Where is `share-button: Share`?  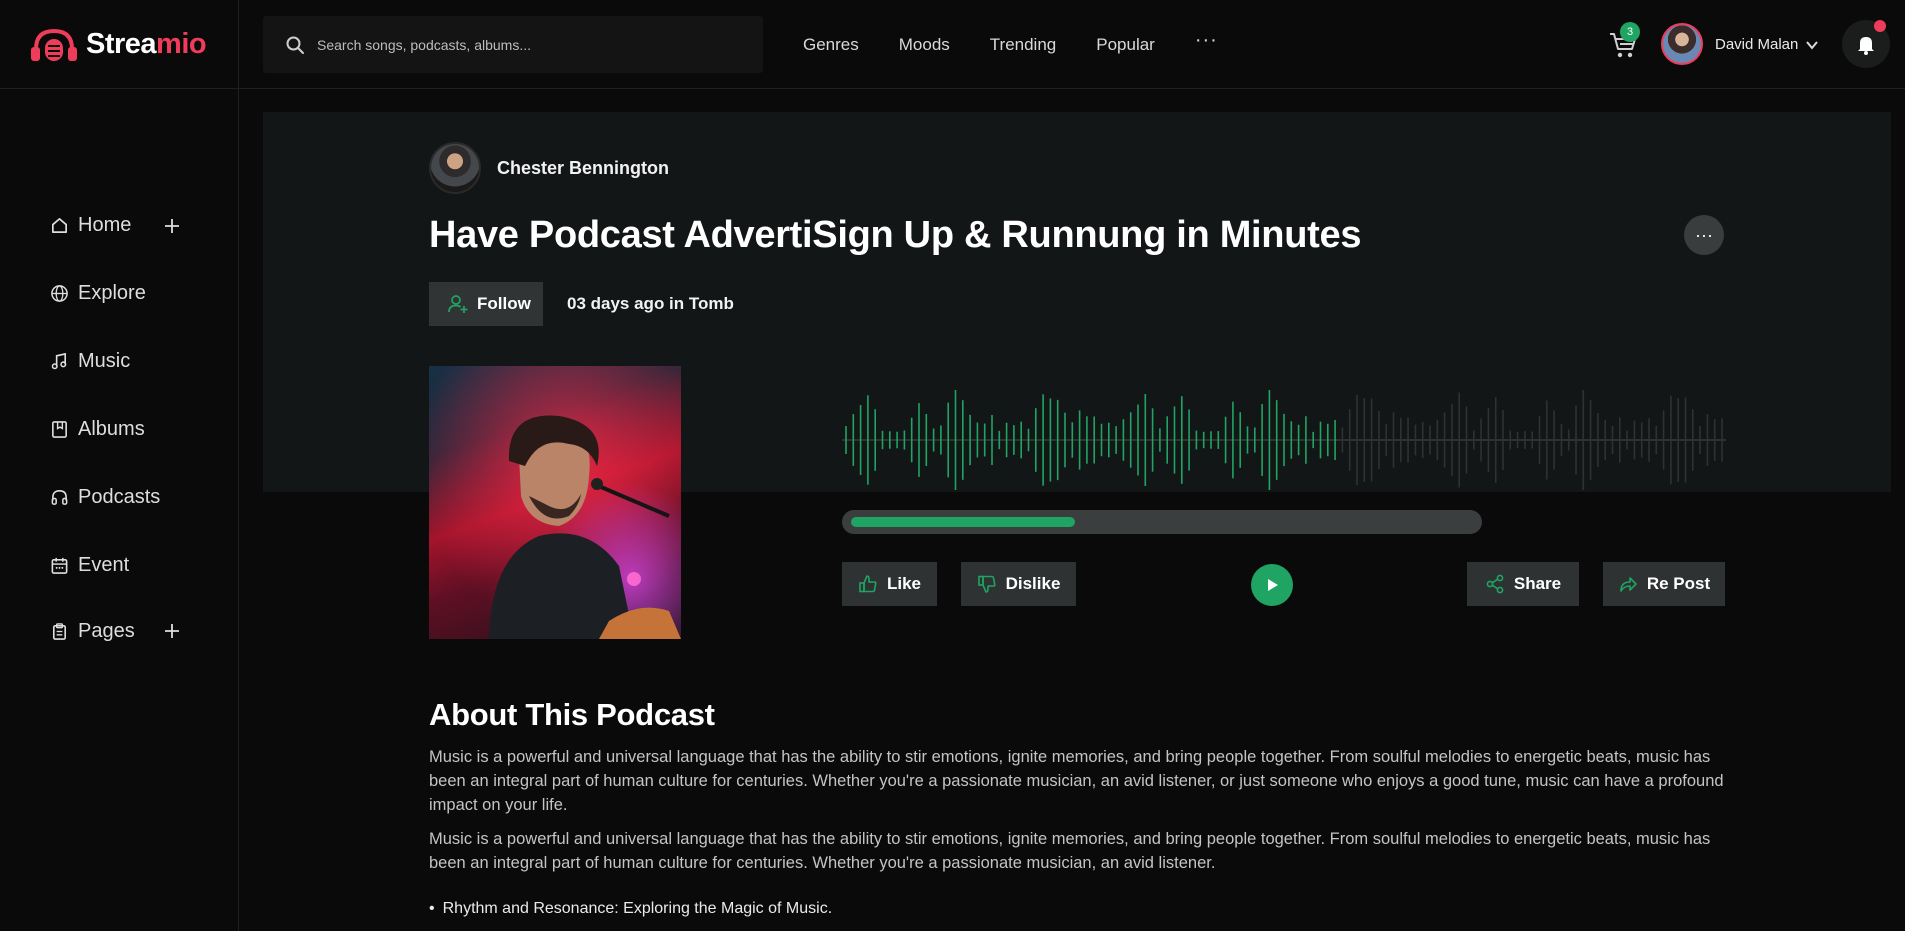
share-button: Share is located at coordinates (1523, 584).